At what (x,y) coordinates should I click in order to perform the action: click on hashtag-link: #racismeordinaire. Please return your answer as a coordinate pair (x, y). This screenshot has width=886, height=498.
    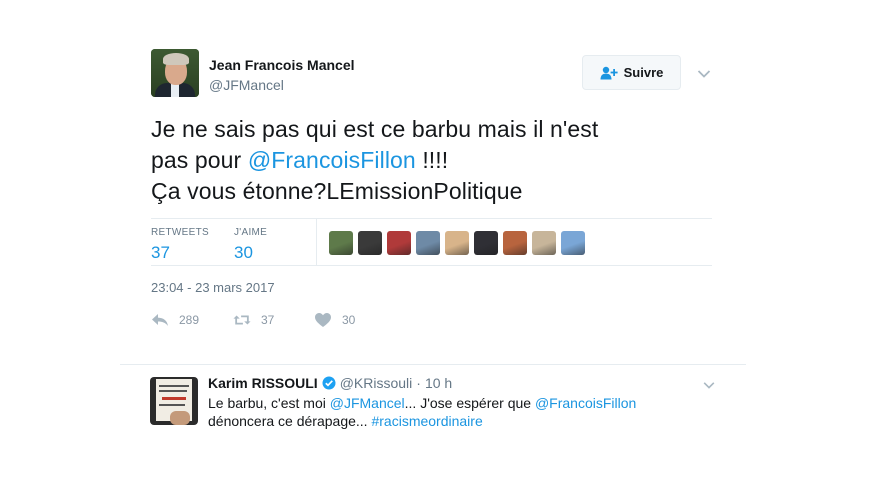
    Looking at the image, I should click on (426, 421).